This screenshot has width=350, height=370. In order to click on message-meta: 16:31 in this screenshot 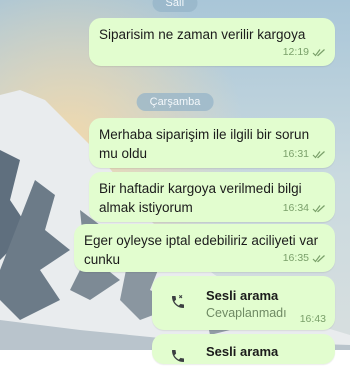, I will do `click(304, 154)`.